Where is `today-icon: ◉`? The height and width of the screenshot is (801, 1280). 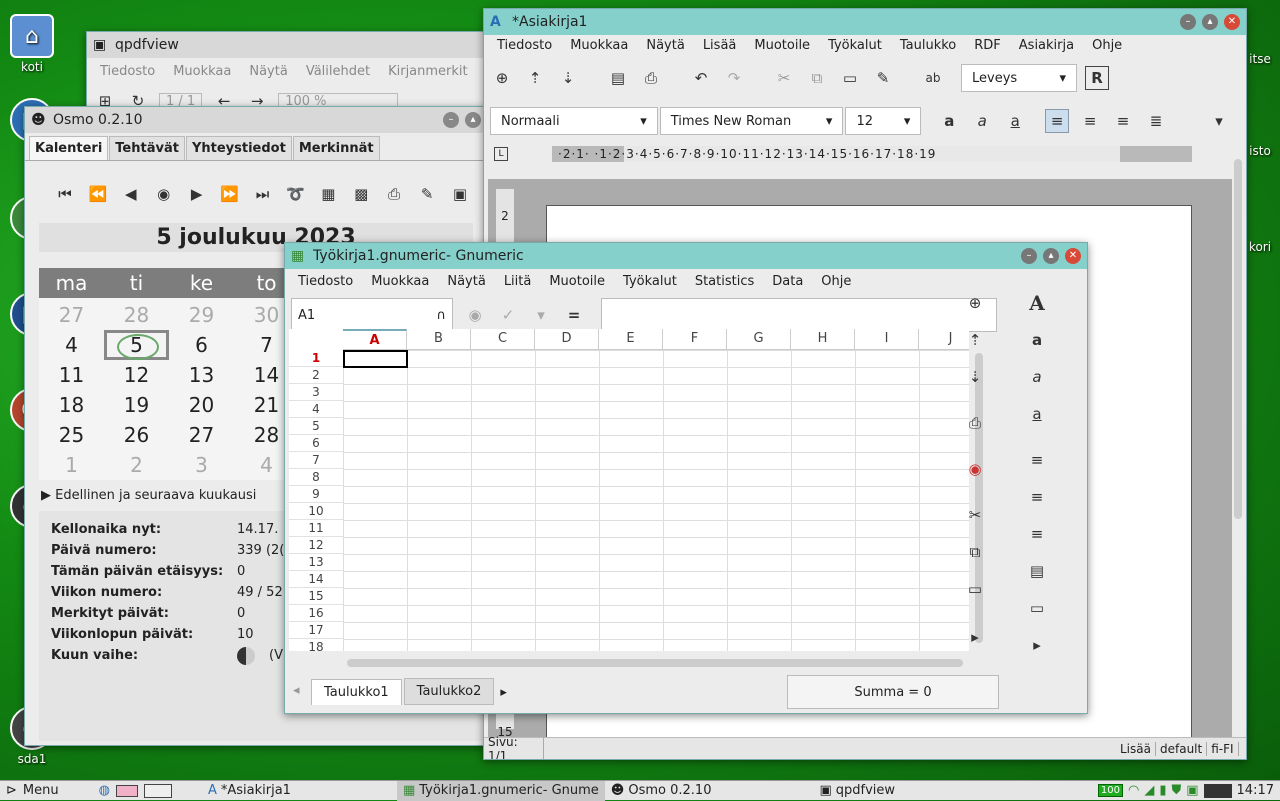 today-icon: ◉ is located at coordinates (164, 194).